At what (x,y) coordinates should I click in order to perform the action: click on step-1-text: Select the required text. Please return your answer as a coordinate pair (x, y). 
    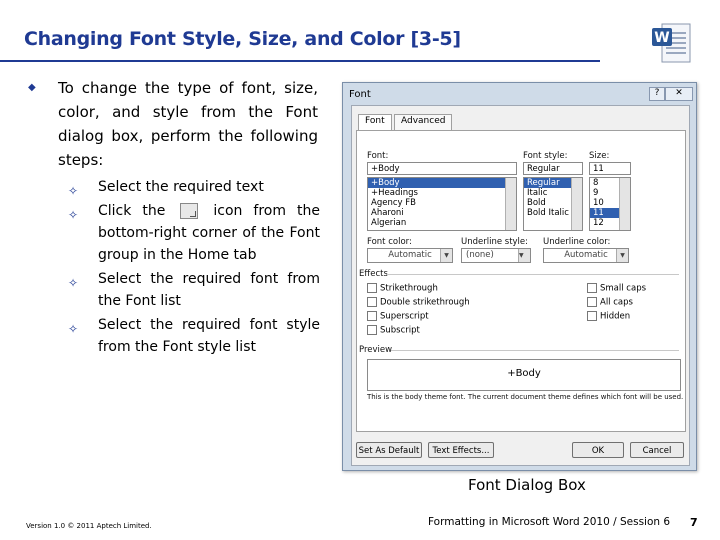
    Looking at the image, I should click on (181, 187).